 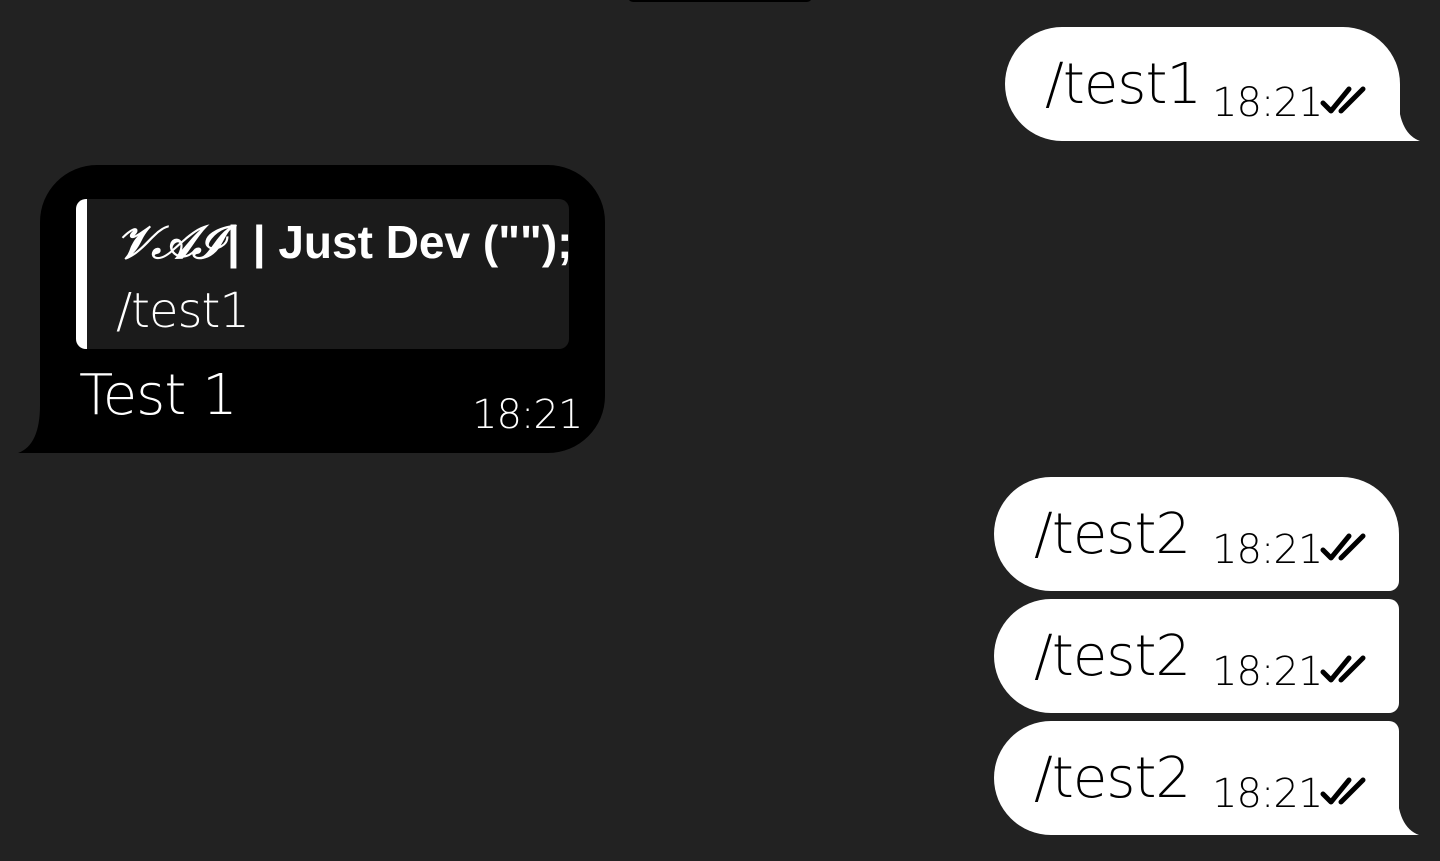 I want to click on outgoing-message: /test1 18:21, so click(x=1212, y=84).